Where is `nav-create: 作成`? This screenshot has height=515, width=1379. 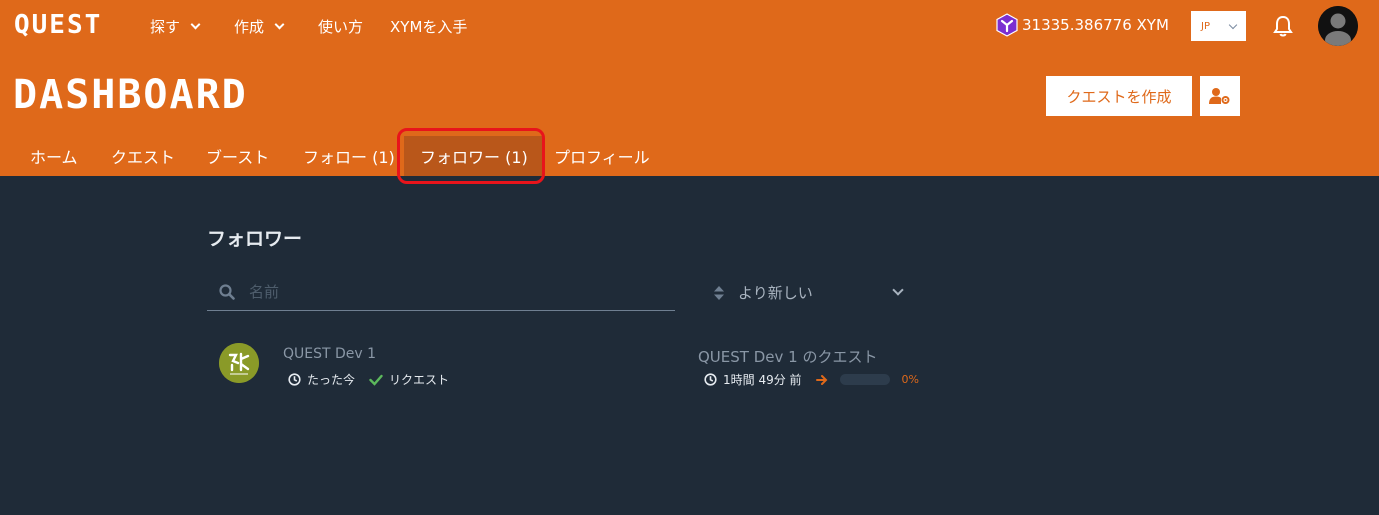
nav-create: 作成 is located at coordinates (259, 26).